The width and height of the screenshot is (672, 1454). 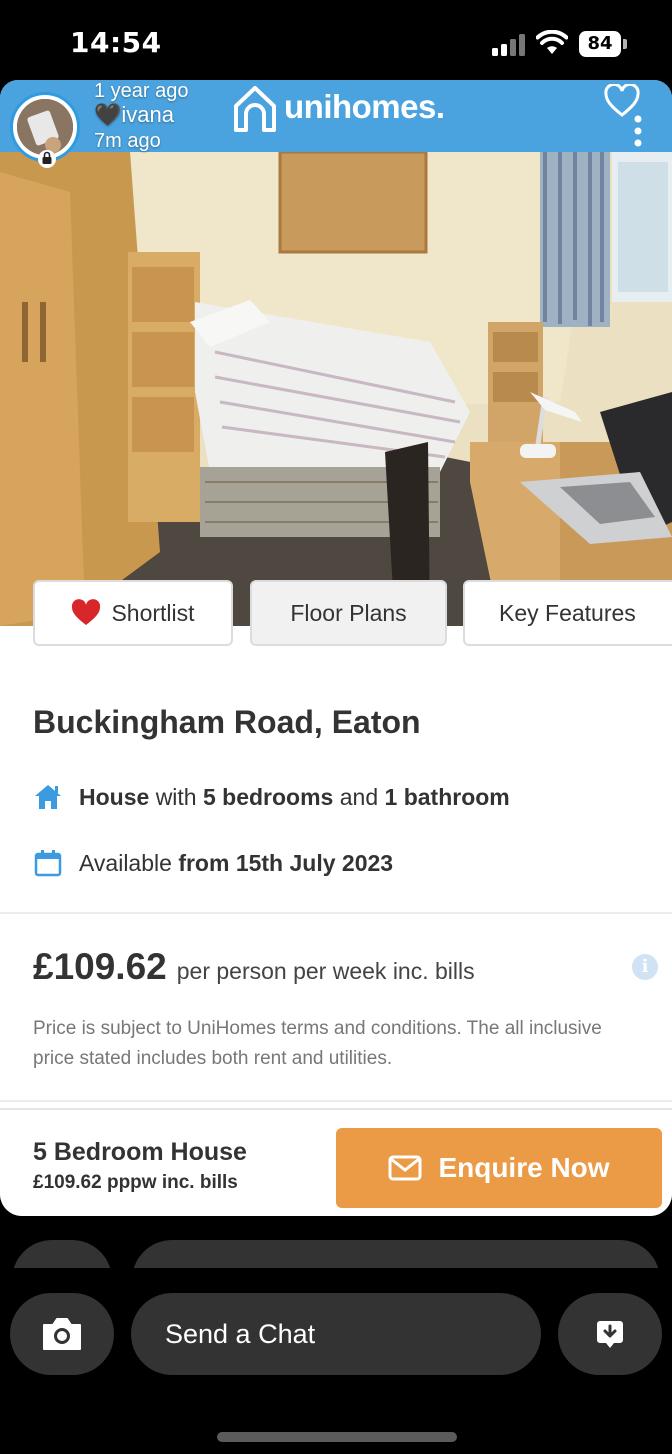 What do you see at coordinates (268, 796) in the screenshot?
I see `bedroom-count: 5 bedrooms` at bounding box center [268, 796].